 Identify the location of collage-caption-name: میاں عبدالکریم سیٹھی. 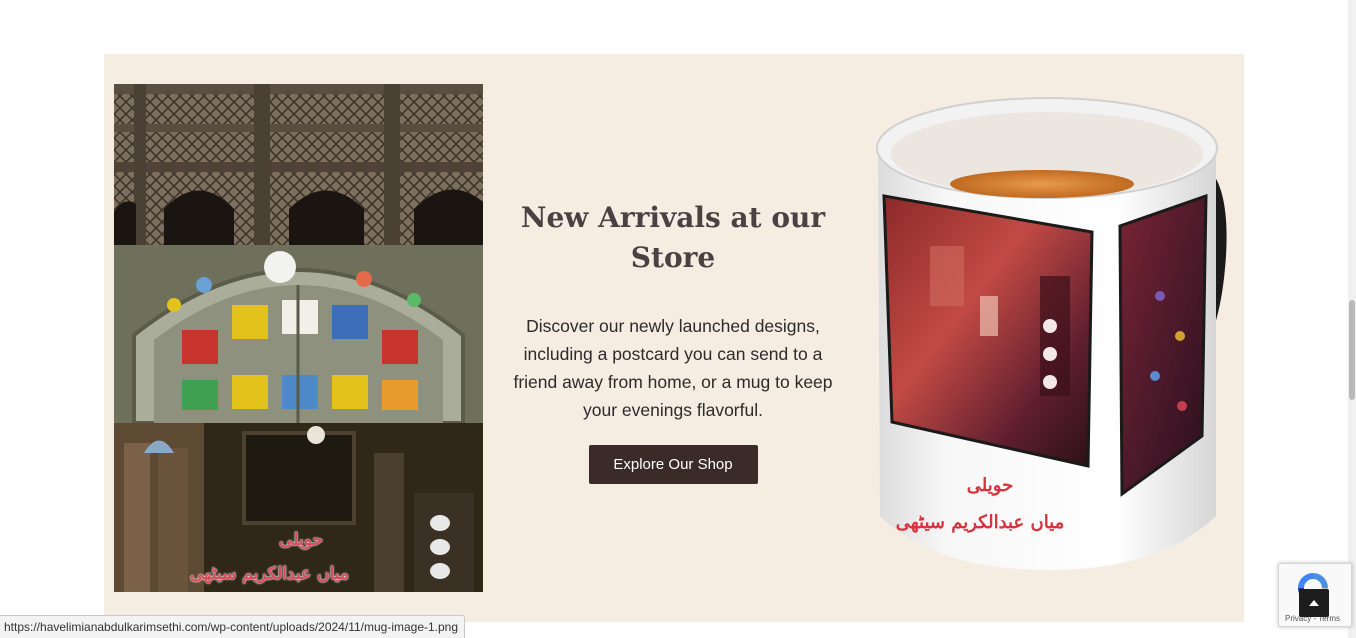
(269, 574).